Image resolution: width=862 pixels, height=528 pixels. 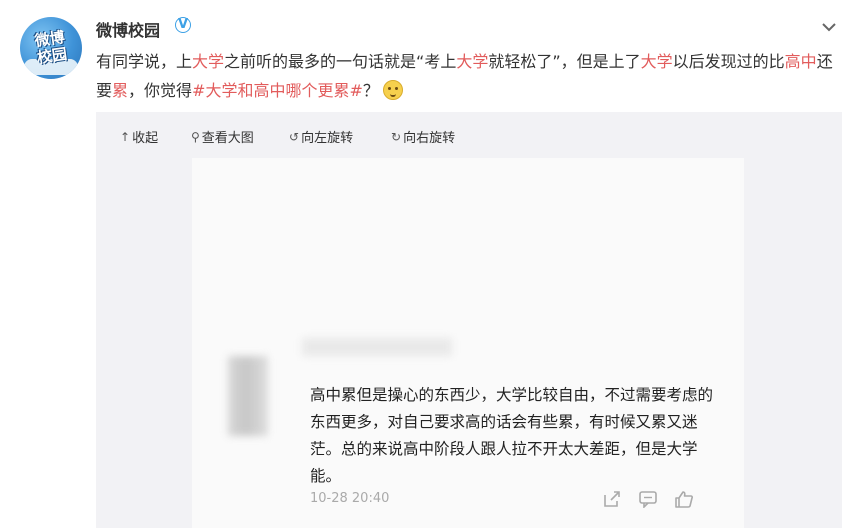 What do you see at coordinates (248, 396) in the screenshot?
I see `blurred-avatar` at bounding box center [248, 396].